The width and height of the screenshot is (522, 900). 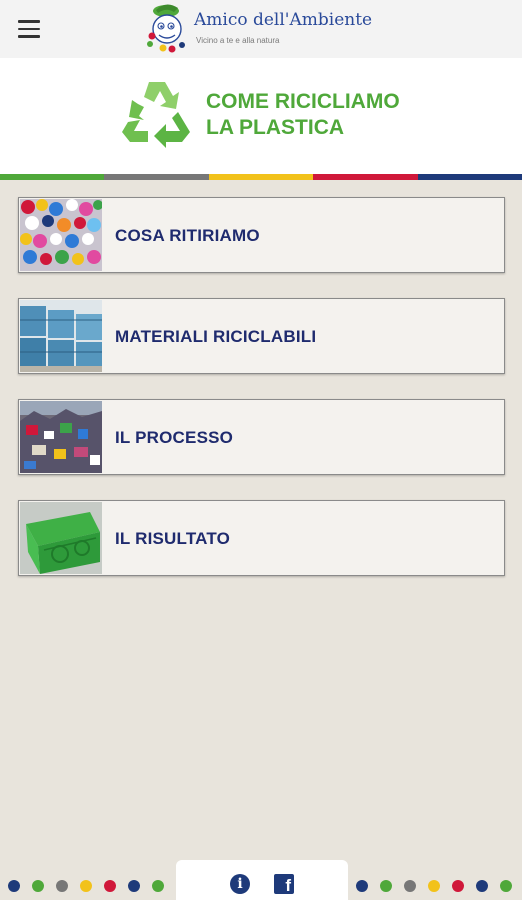 I want to click on info-icon: i, so click(x=240, y=884).